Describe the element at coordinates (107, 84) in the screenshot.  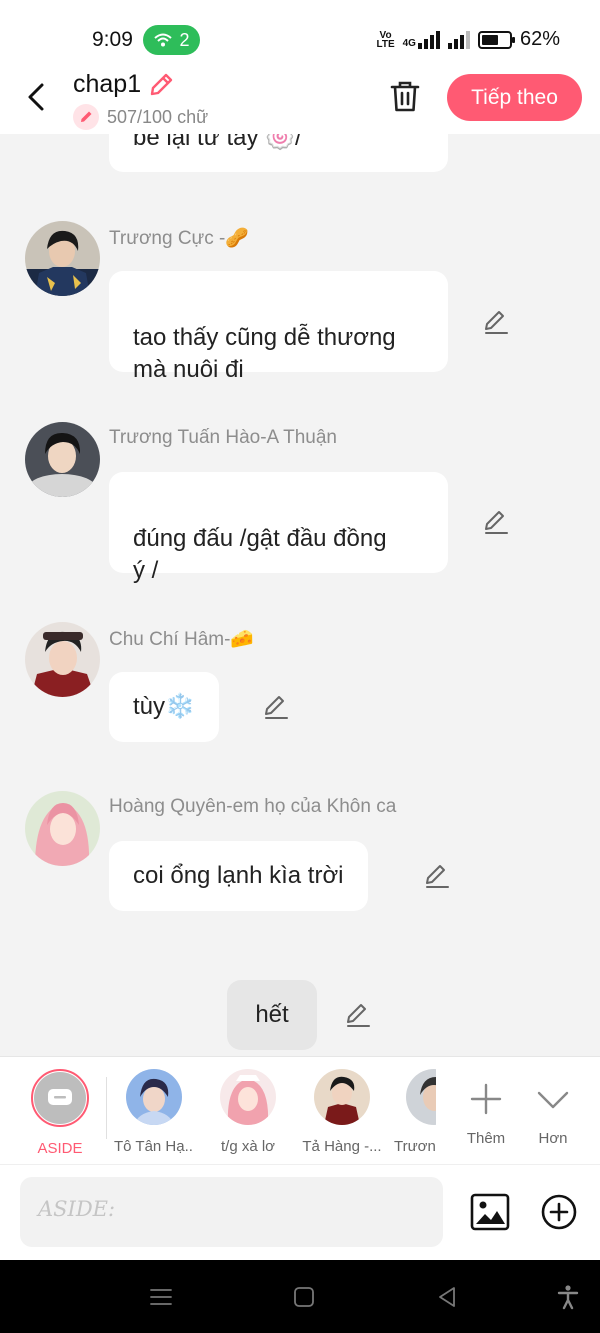
I see `chapter-title-text: chap1` at that location.